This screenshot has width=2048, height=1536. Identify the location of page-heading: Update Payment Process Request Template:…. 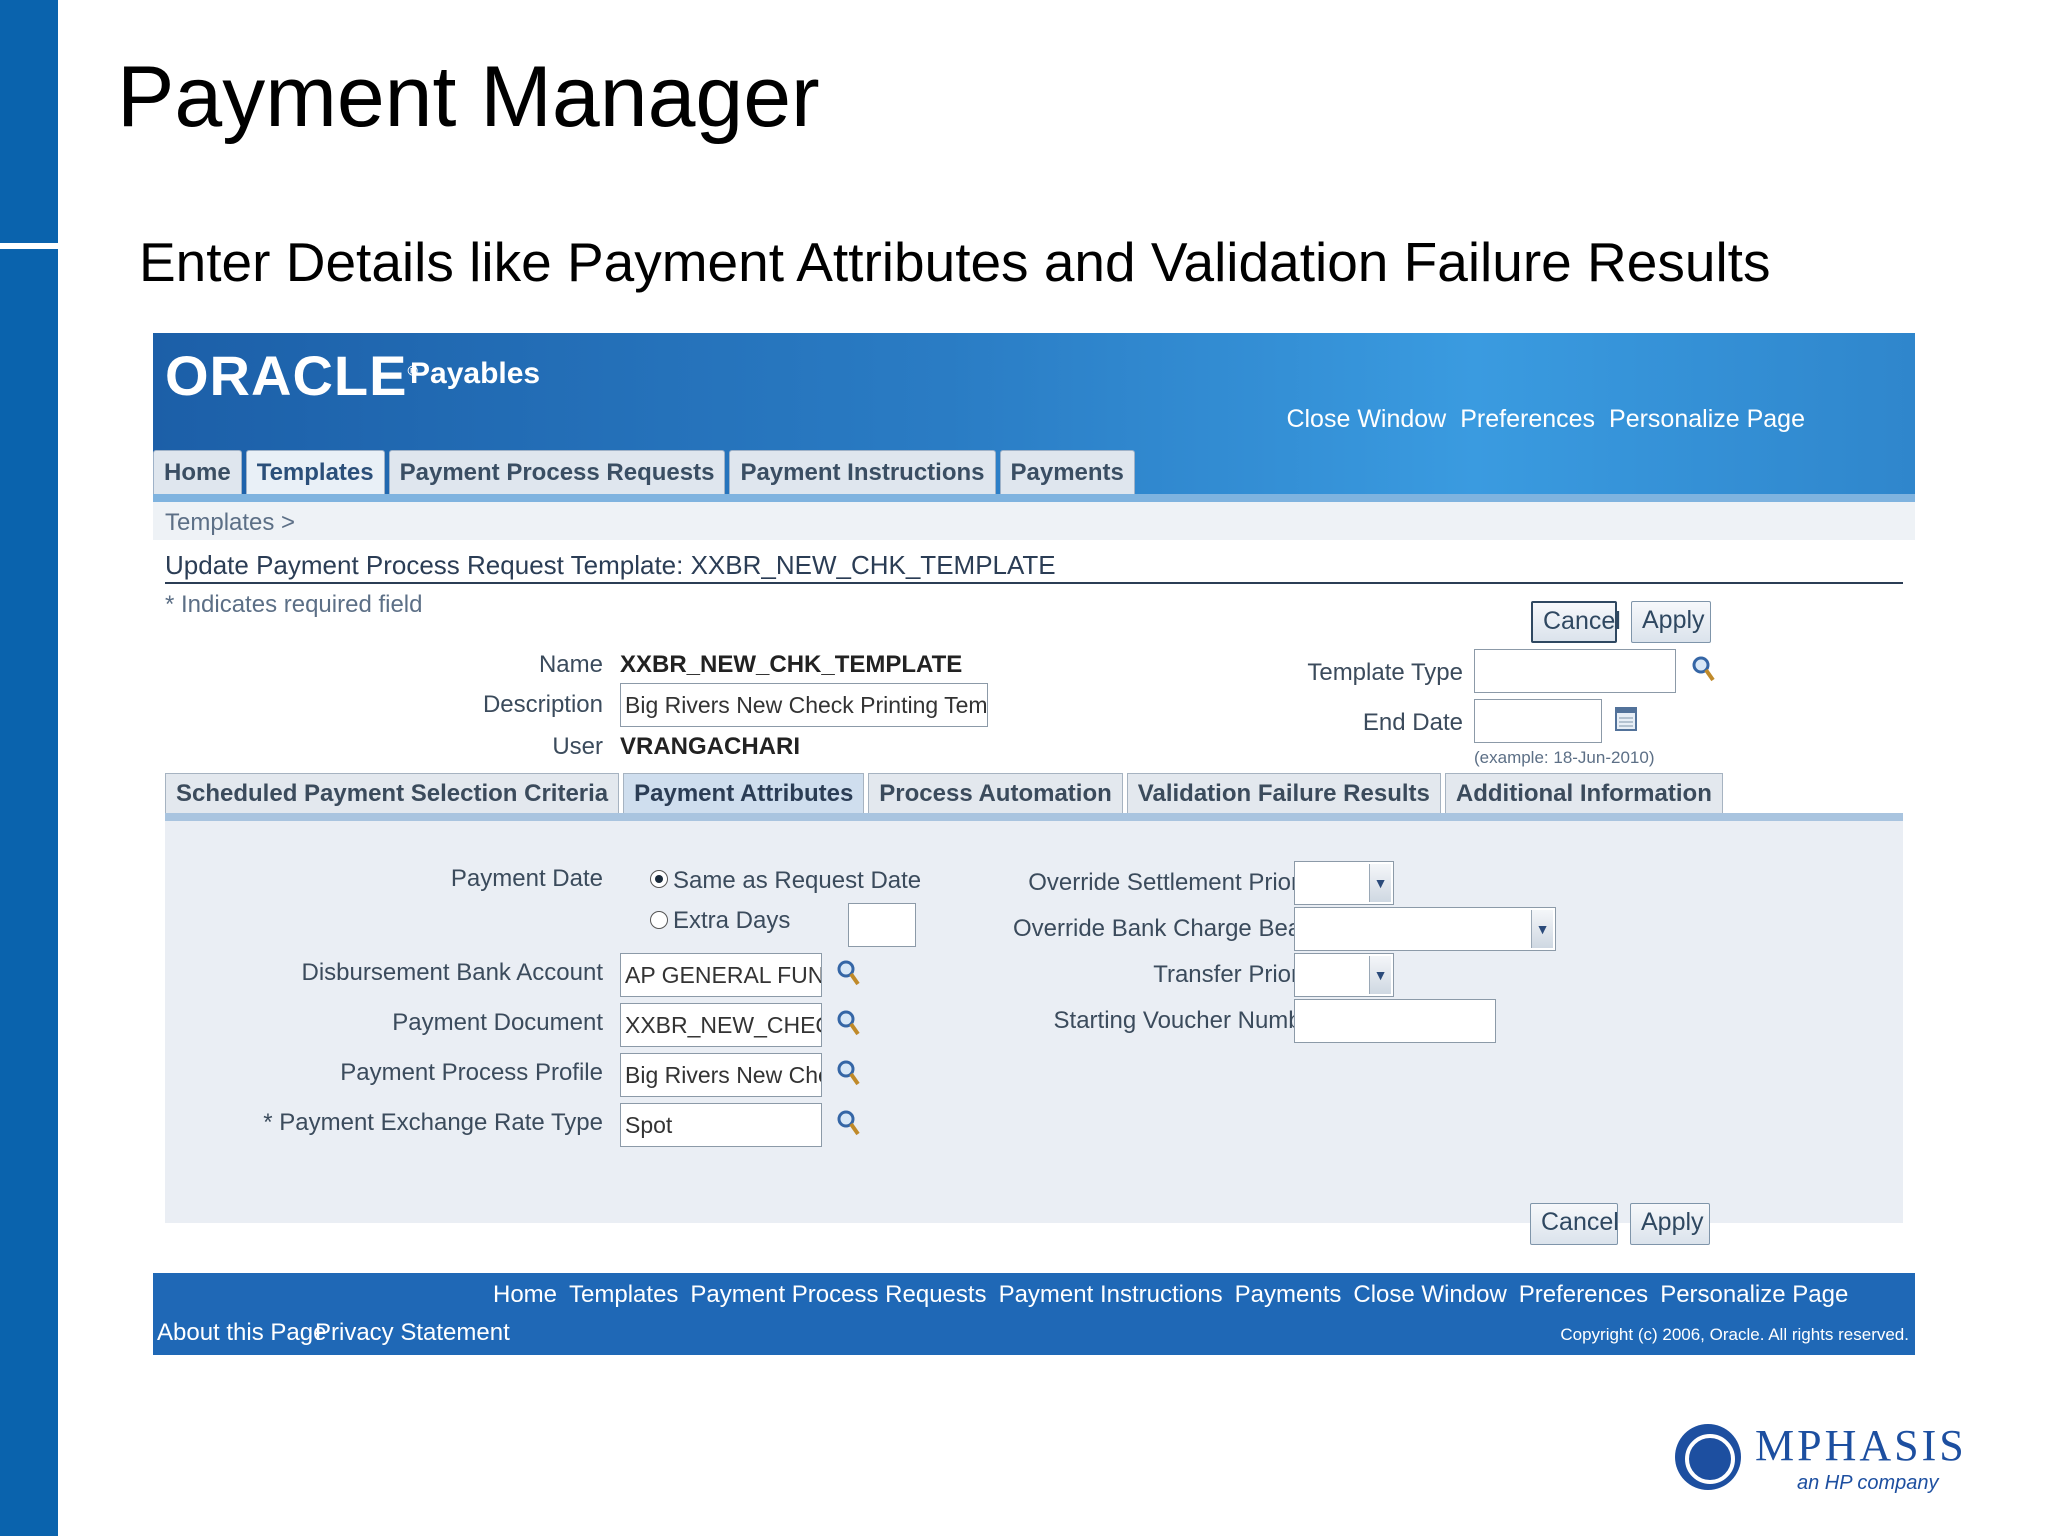
(610, 565).